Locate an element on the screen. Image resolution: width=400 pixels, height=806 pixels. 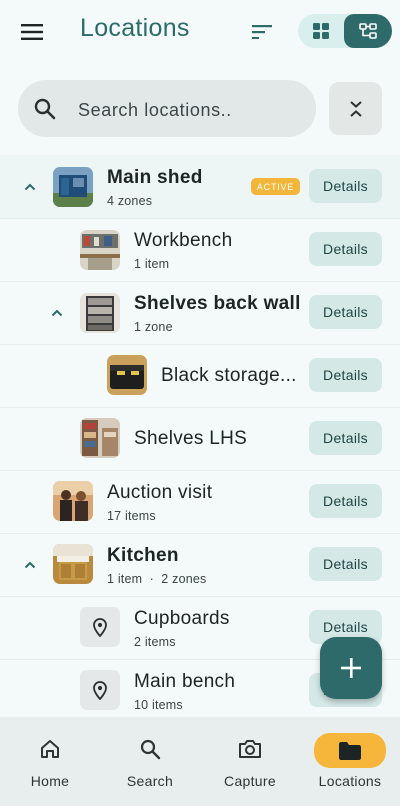
location-name: Shelves LHS is located at coordinates (191, 438).